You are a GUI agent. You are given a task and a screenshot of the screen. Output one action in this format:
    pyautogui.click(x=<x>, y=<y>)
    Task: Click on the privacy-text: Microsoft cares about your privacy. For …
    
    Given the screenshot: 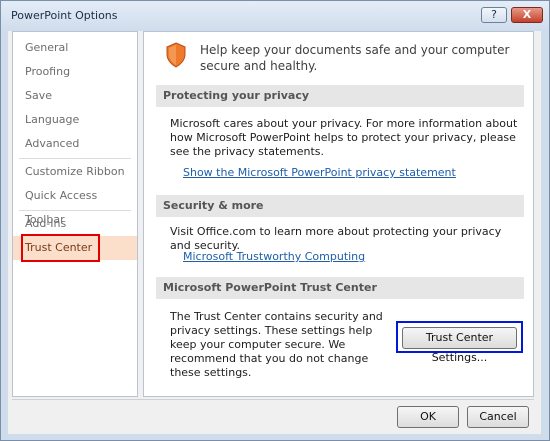 What is the action you would take?
    pyautogui.click(x=344, y=137)
    